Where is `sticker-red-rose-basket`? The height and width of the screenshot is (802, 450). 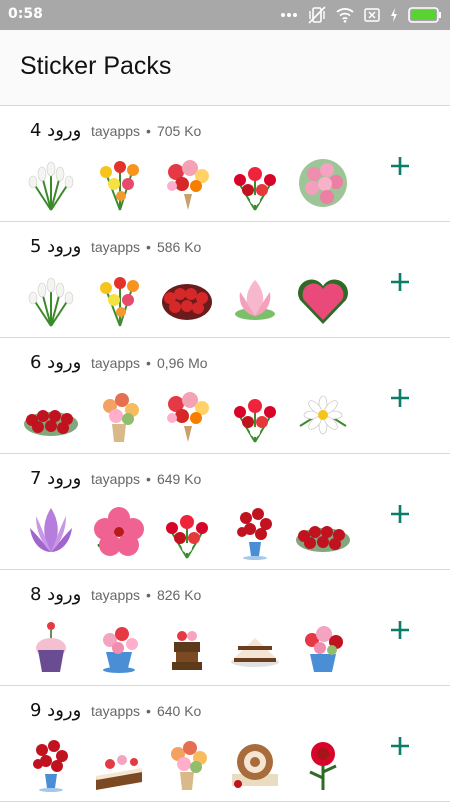
sticker-red-rose-basket is located at coordinates (187, 299).